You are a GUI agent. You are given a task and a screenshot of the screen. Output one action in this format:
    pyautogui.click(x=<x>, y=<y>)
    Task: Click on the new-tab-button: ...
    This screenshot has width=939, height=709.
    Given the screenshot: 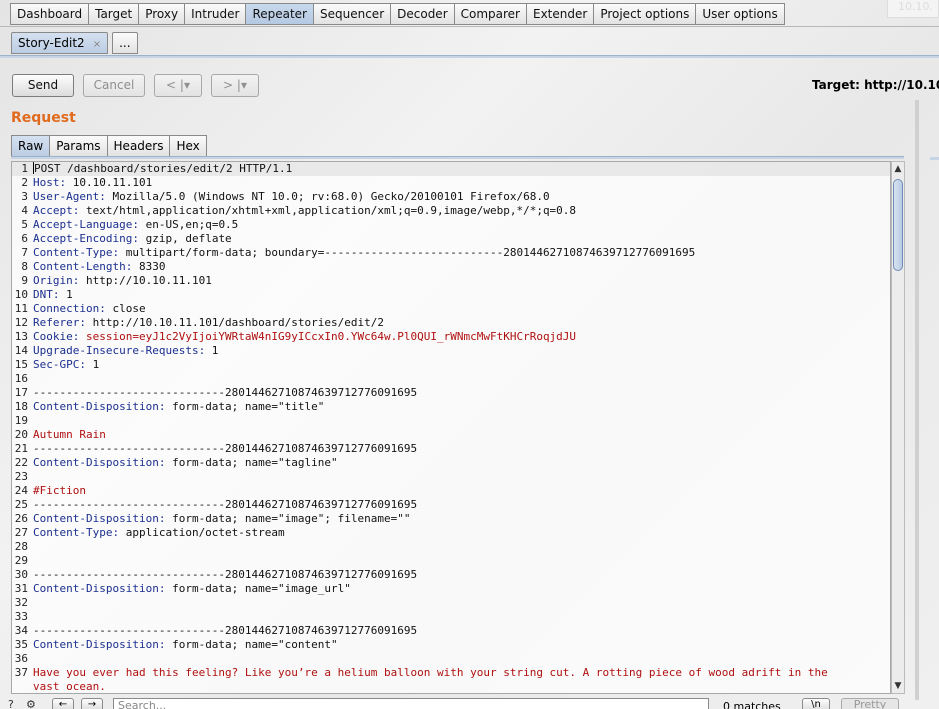 What is the action you would take?
    pyautogui.click(x=125, y=43)
    